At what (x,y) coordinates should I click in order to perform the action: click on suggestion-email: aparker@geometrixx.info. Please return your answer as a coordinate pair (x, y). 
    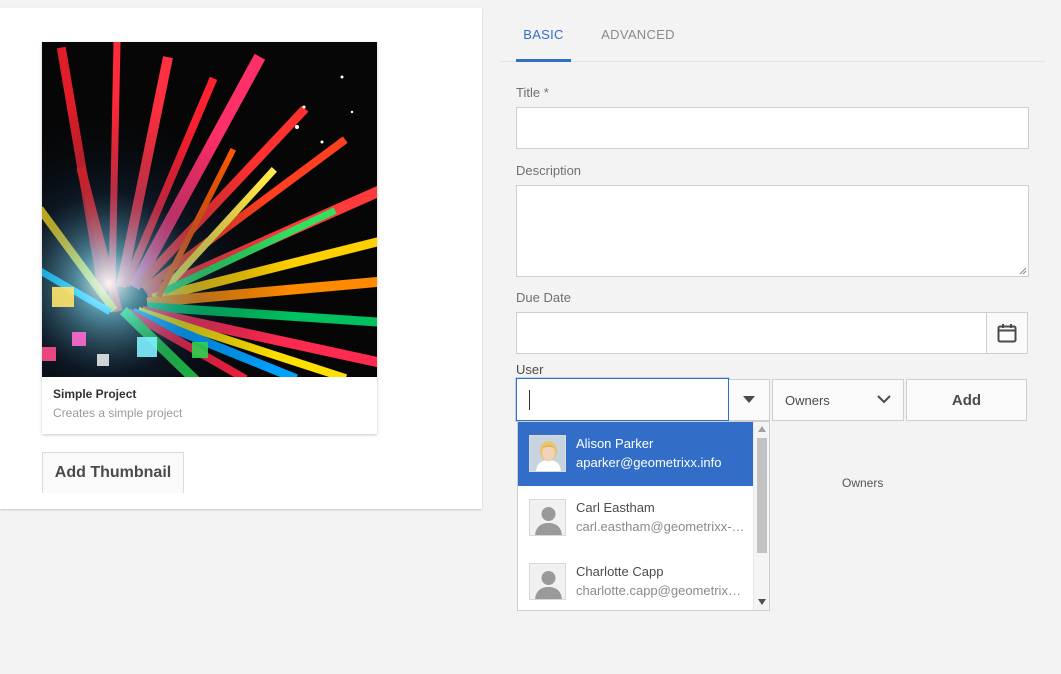
    Looking at the image, I should click on (649, 462).